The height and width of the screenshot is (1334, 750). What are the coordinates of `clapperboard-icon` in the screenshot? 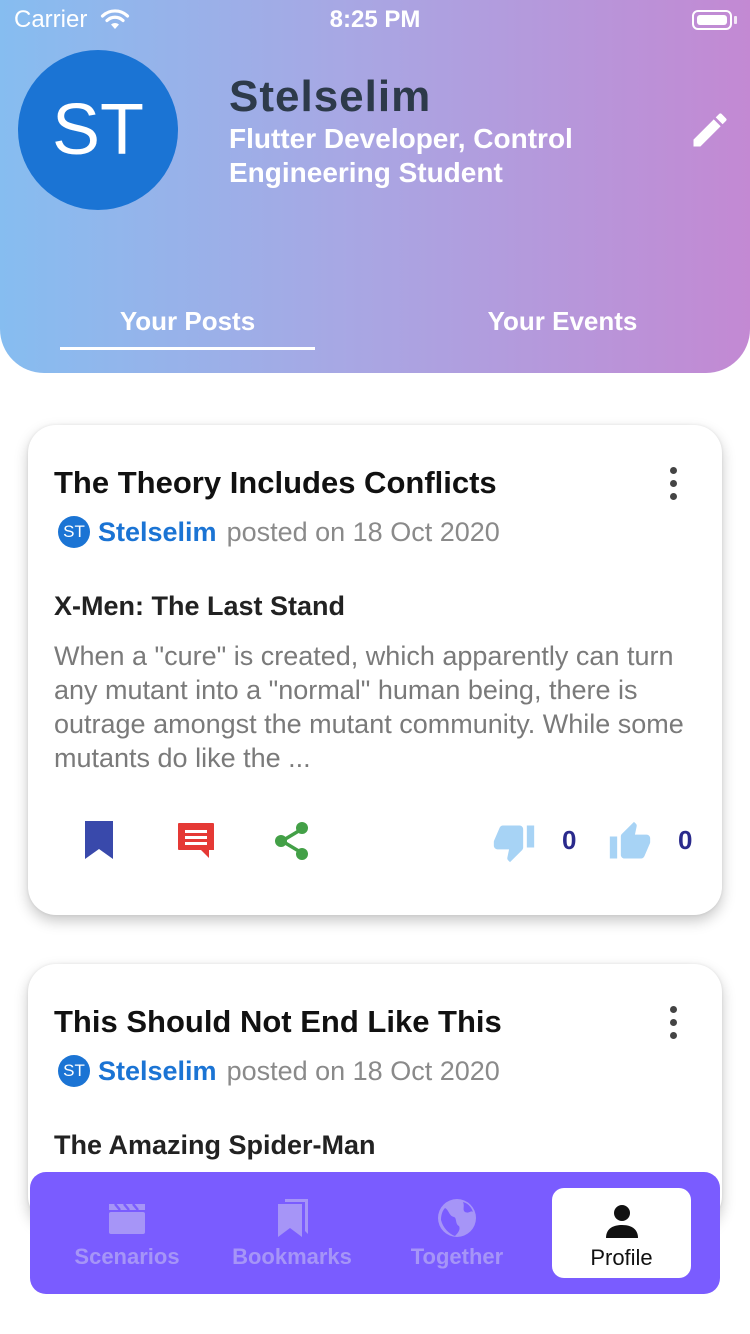 It's located at (127, 1218).